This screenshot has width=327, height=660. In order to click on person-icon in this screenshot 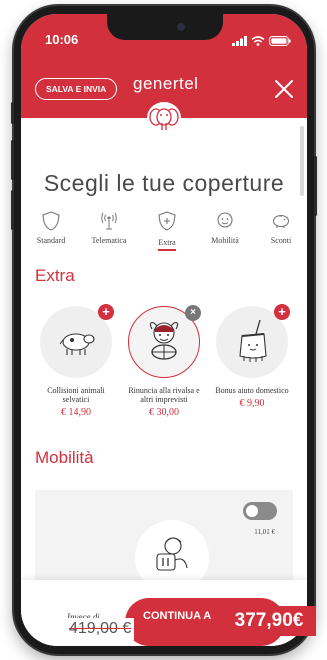, I will do `click(225, 221)`.